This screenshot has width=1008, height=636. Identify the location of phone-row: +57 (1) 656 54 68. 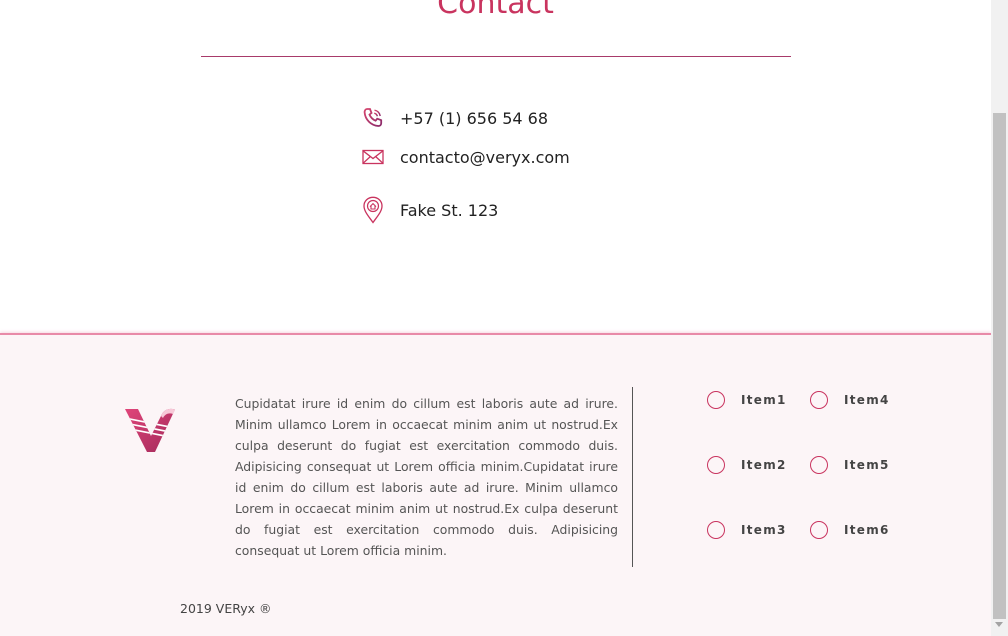
(454, 118).